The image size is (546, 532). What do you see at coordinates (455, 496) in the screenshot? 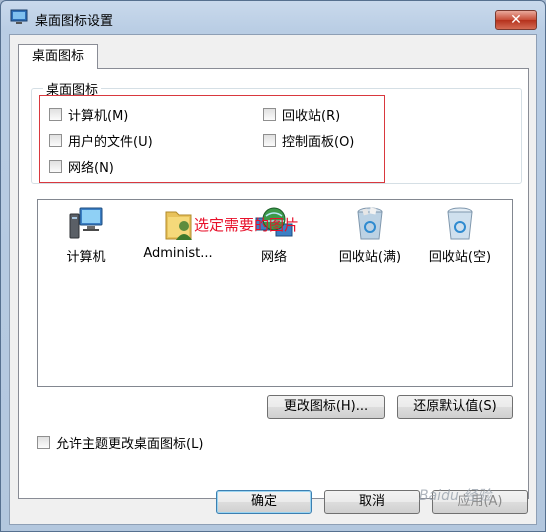
I see `watermark: Baidu 经验` at bounding box center [455, 496].